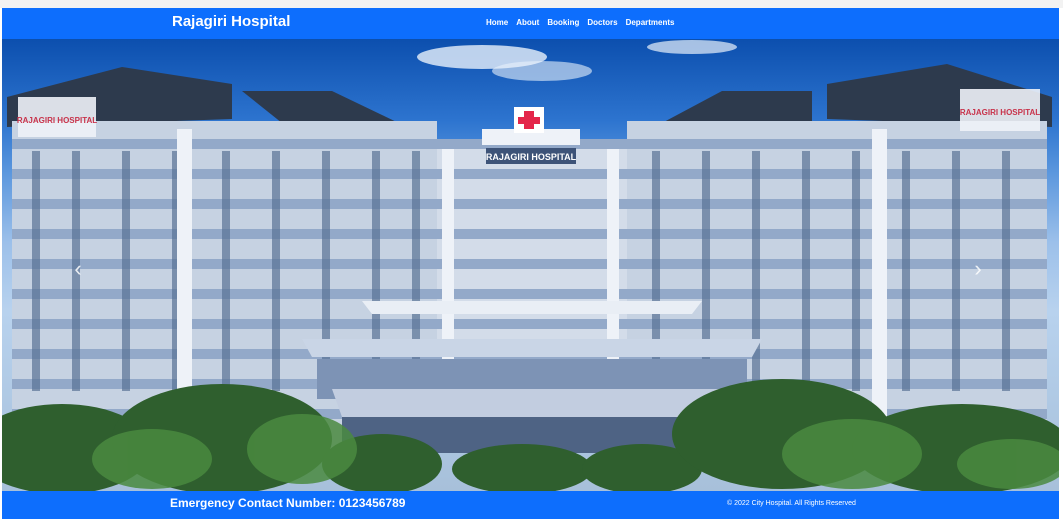  What do you see at coordinates (563, 22) in the screenshot?
I see `nav-link-booking: Booking` at bounding box center [563, 22].